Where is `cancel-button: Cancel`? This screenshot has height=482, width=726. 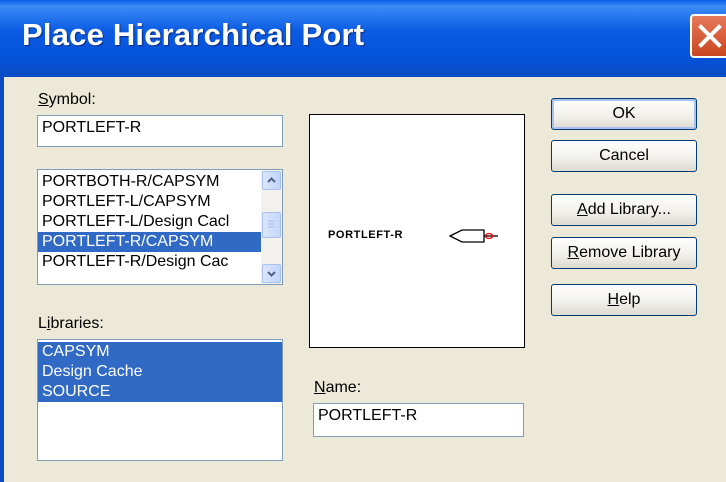
cancel-button: Cancel is located at coordinates (624, 156).